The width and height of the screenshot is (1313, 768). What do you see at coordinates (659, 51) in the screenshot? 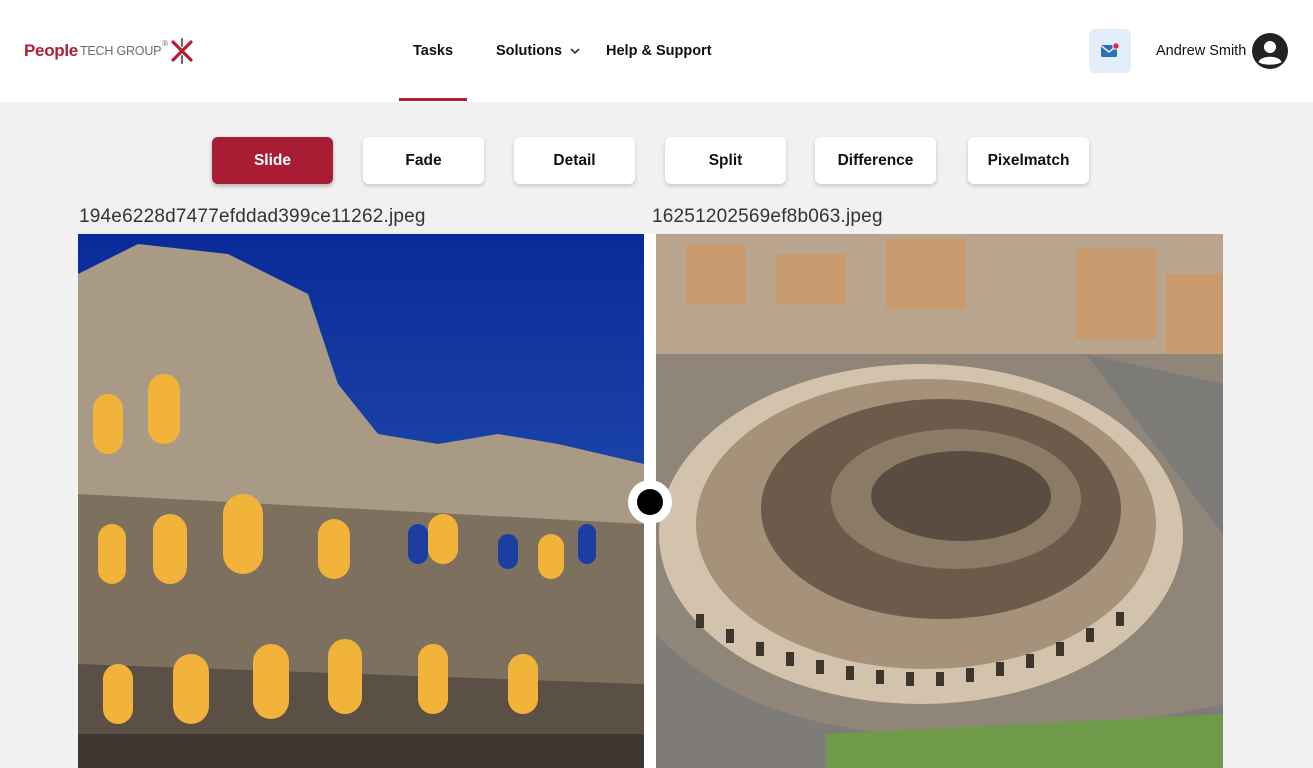
I see `nav-help-support: Help & Support` at bounding box center [659, 51].